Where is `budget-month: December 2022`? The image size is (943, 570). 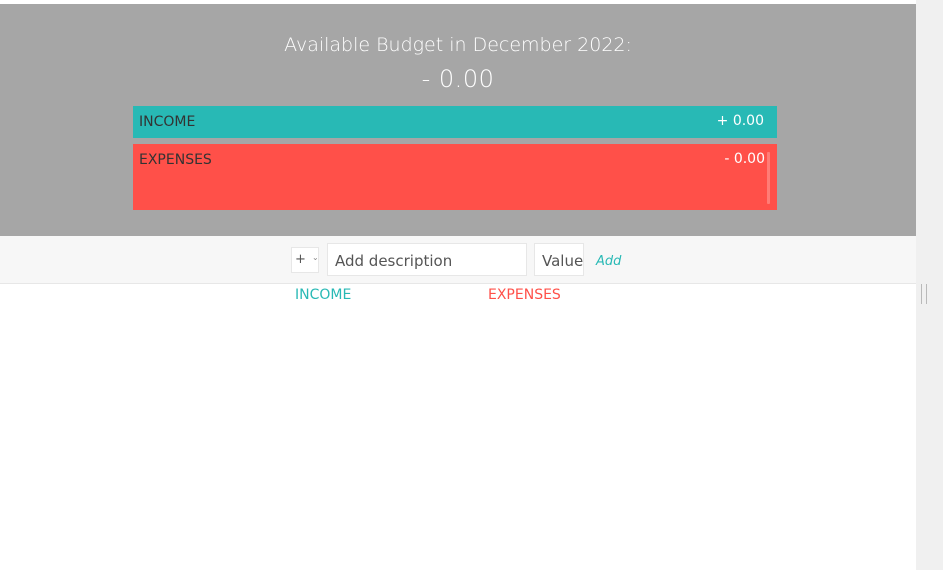
budget-month: December 2022 is located at coordinates (549, 45).